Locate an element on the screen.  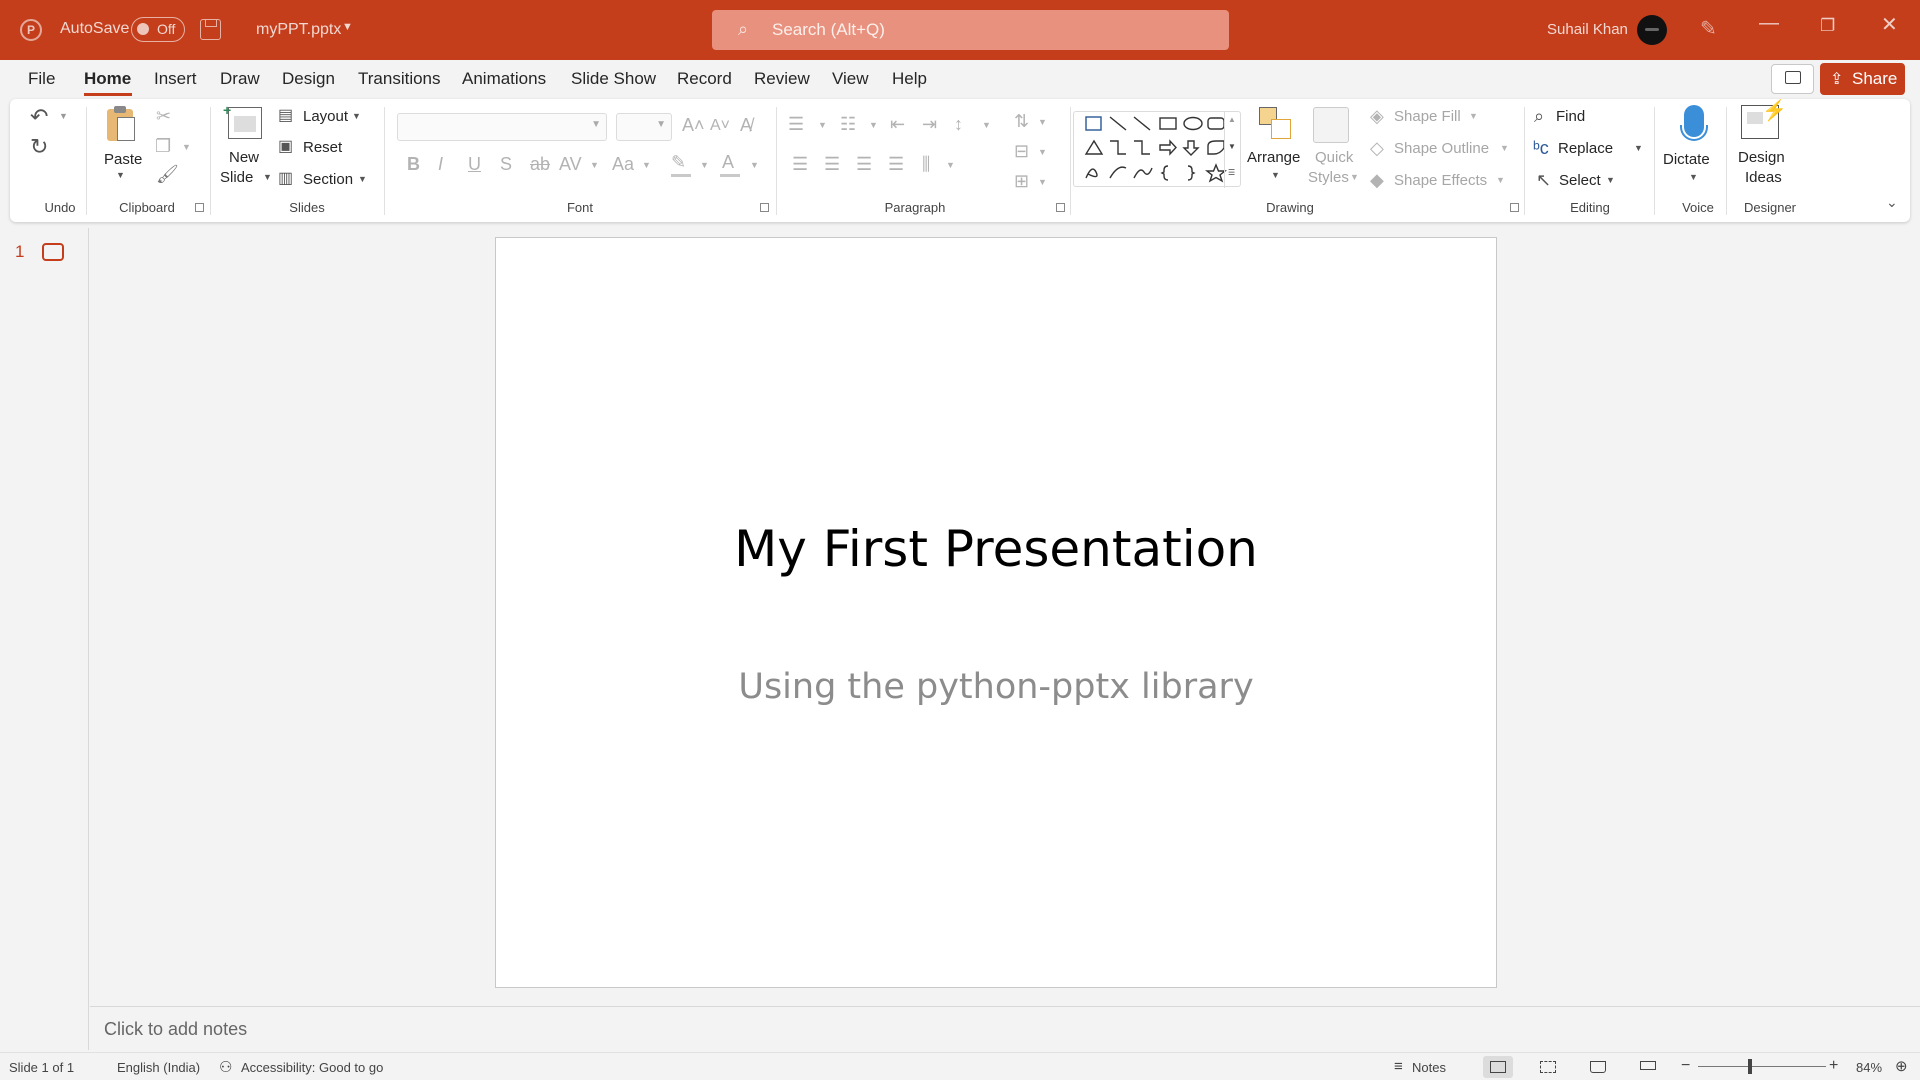
decrease-indent-icon: ⇤ is located at coordinates (897, 124).